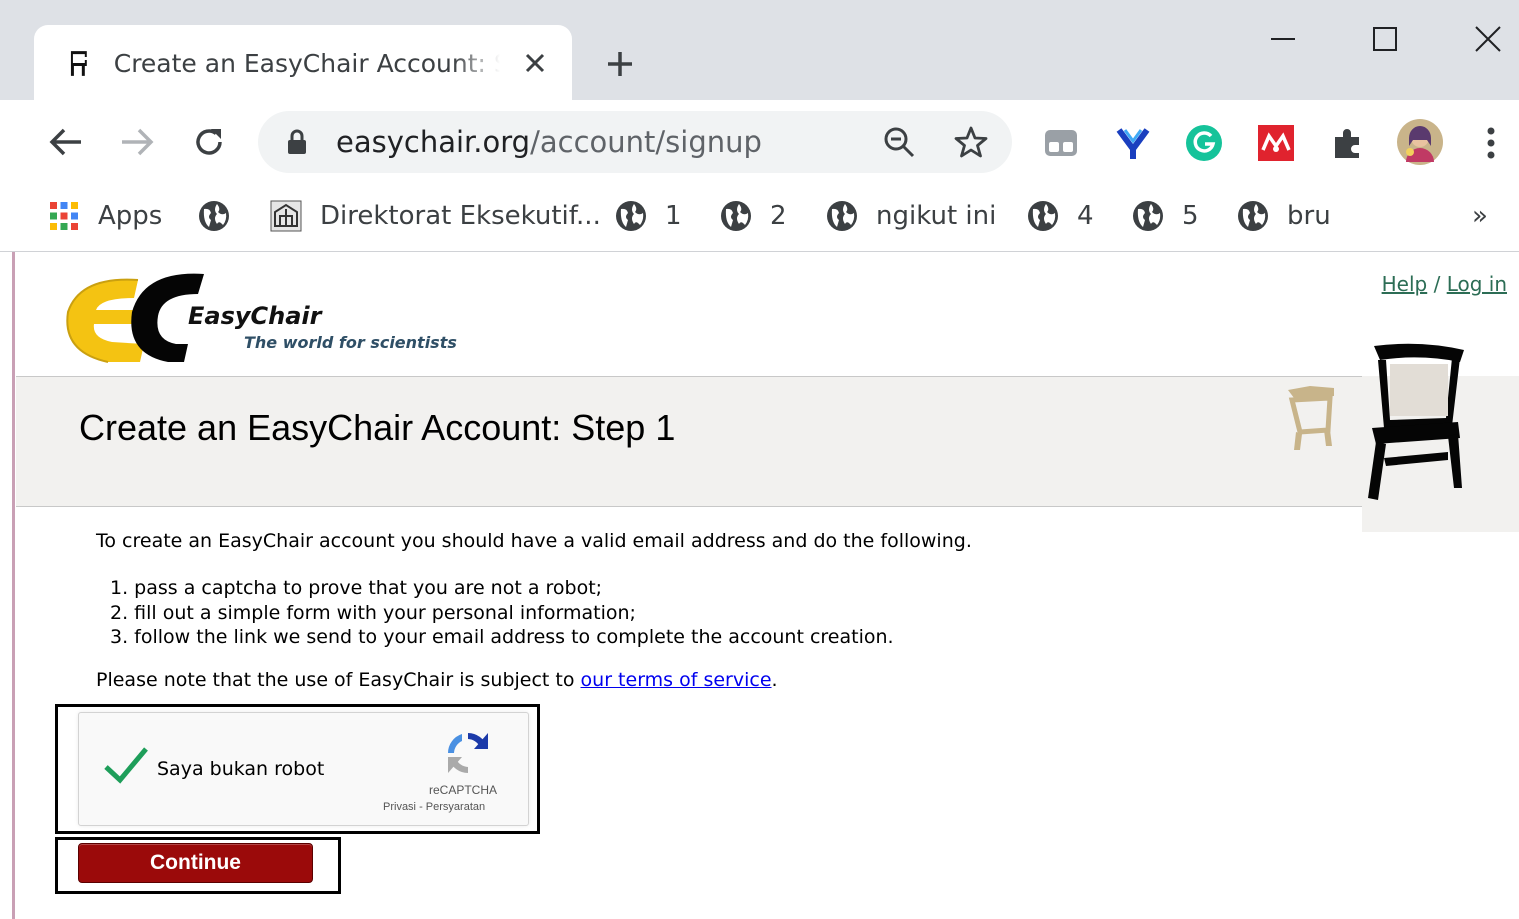  Describe the element at coordinates (195, 863) in the screenshot. I see `continue-button: Continue` at that location.